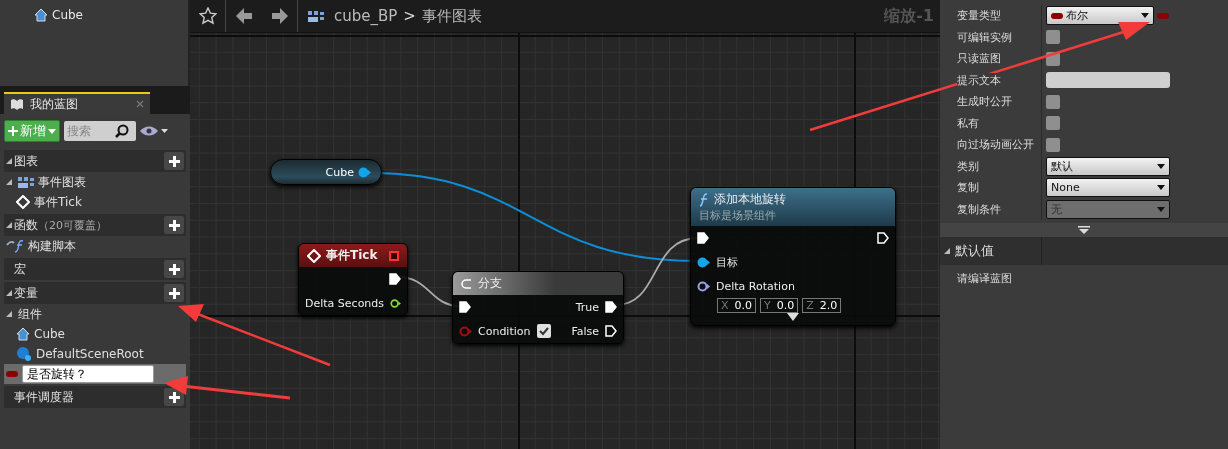  I want to click on item-label: Cube, so click(49, 334).